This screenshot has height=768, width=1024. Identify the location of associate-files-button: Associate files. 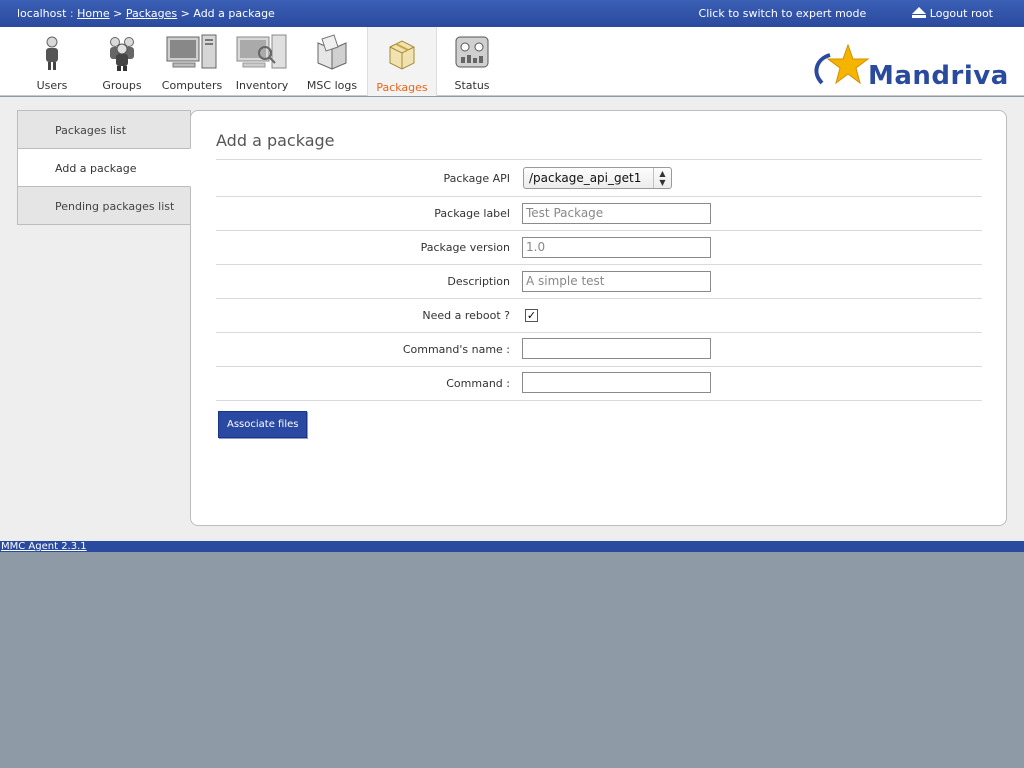
(263, 424).